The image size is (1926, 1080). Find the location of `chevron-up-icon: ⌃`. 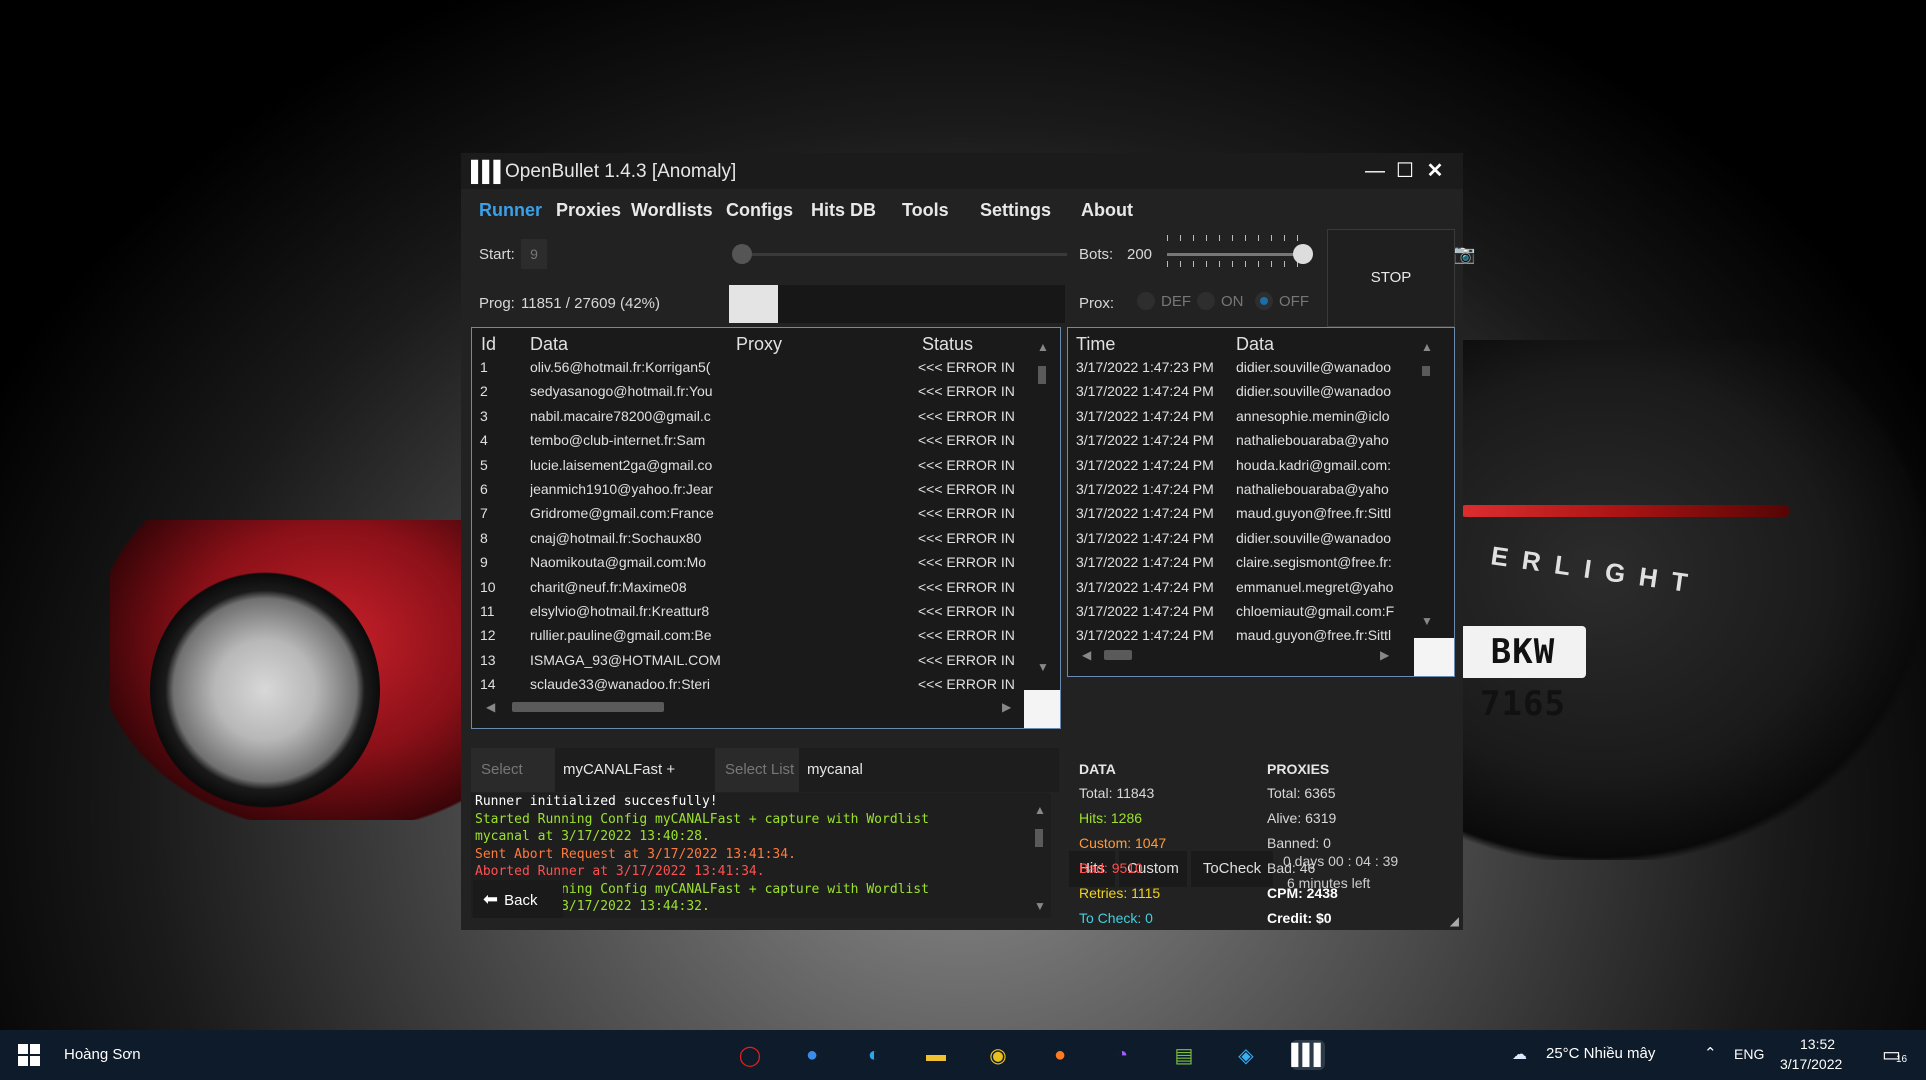

chevron-up-icon: ⌃ is located at coordinates (1710, 1053).